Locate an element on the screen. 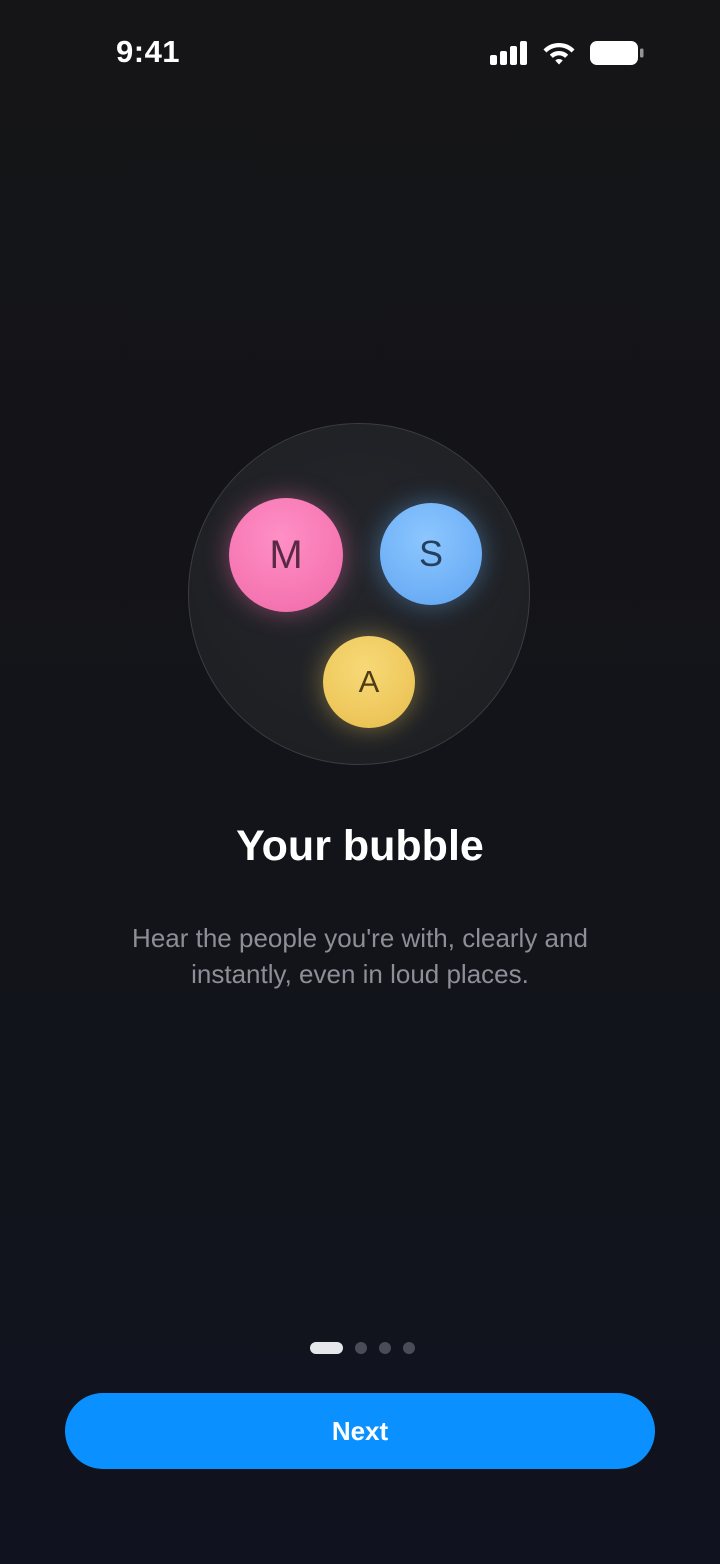 Image resolution: width=720 pixels, height=1564 pixels. avatar-a: A is located at coordinates (369, 682).